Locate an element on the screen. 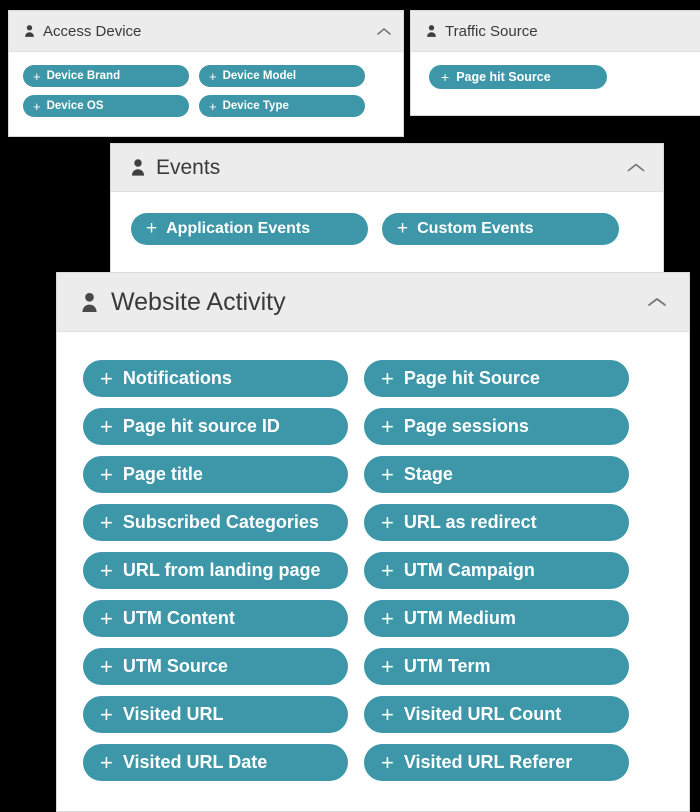  add-field-button: + Application Events is located at coordinates (249, 229).